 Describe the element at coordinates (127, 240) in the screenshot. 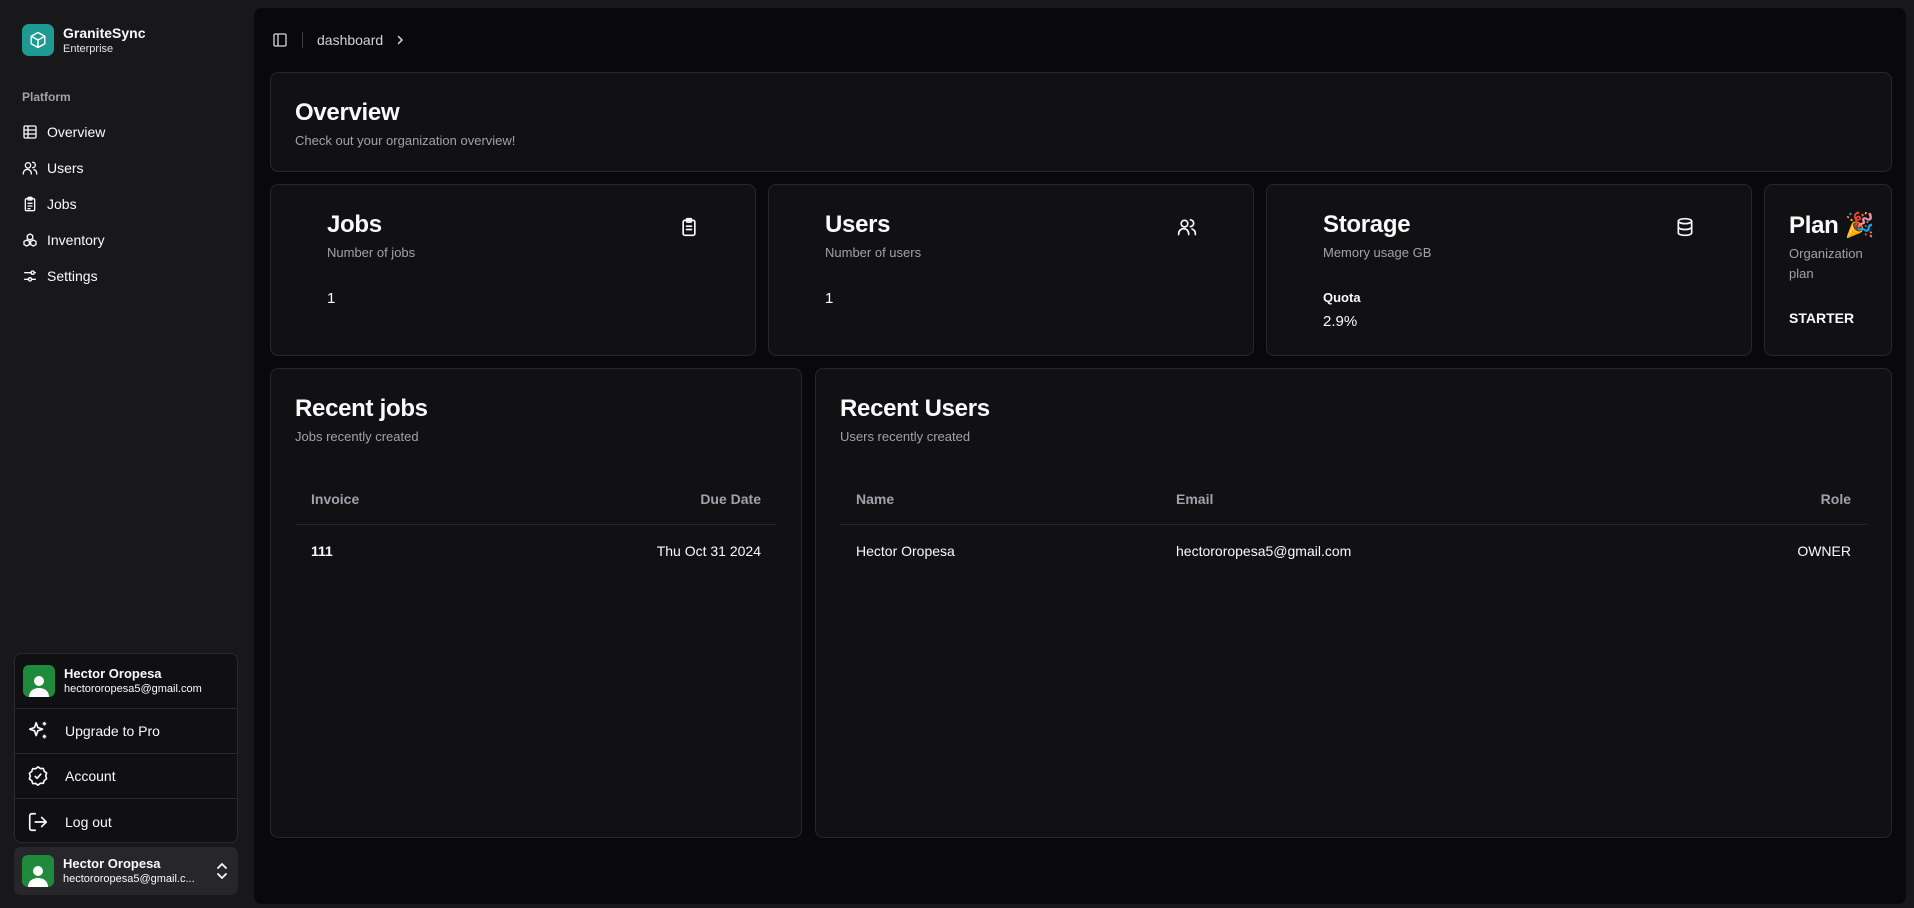

I see `sidebar-item-inventory: Inventory` at that location.